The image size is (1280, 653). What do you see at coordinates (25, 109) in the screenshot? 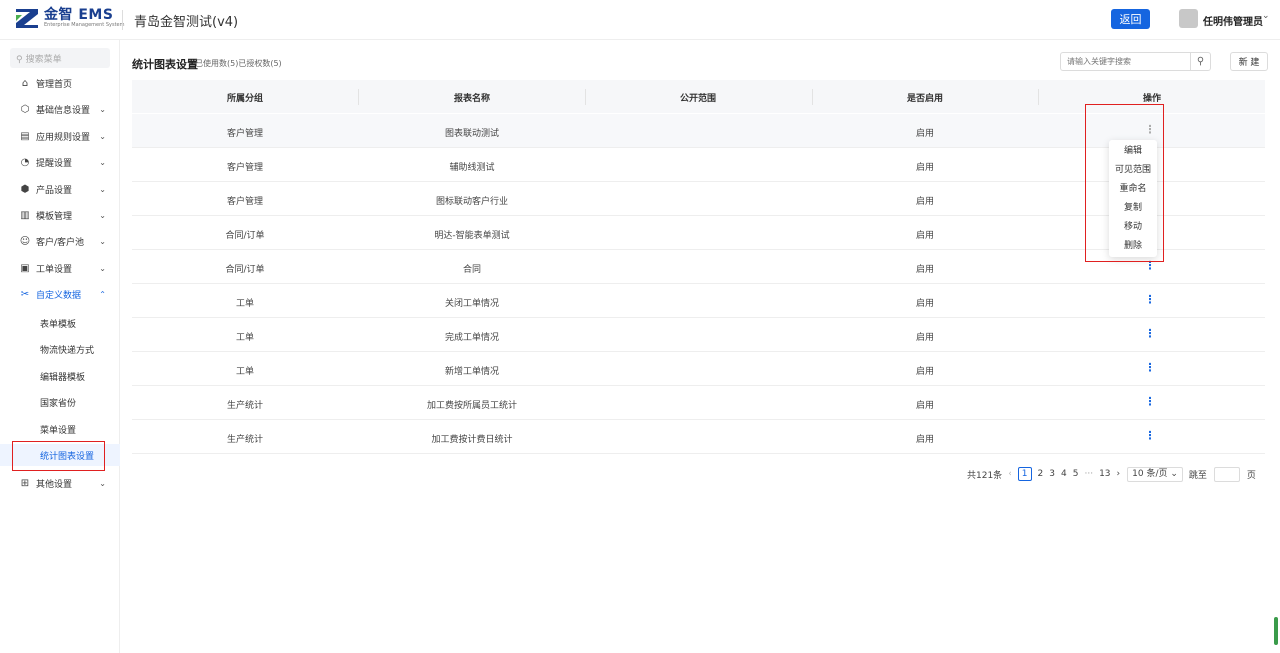
I see `cube-icon: ⬡` at bounding box center [25, 109].